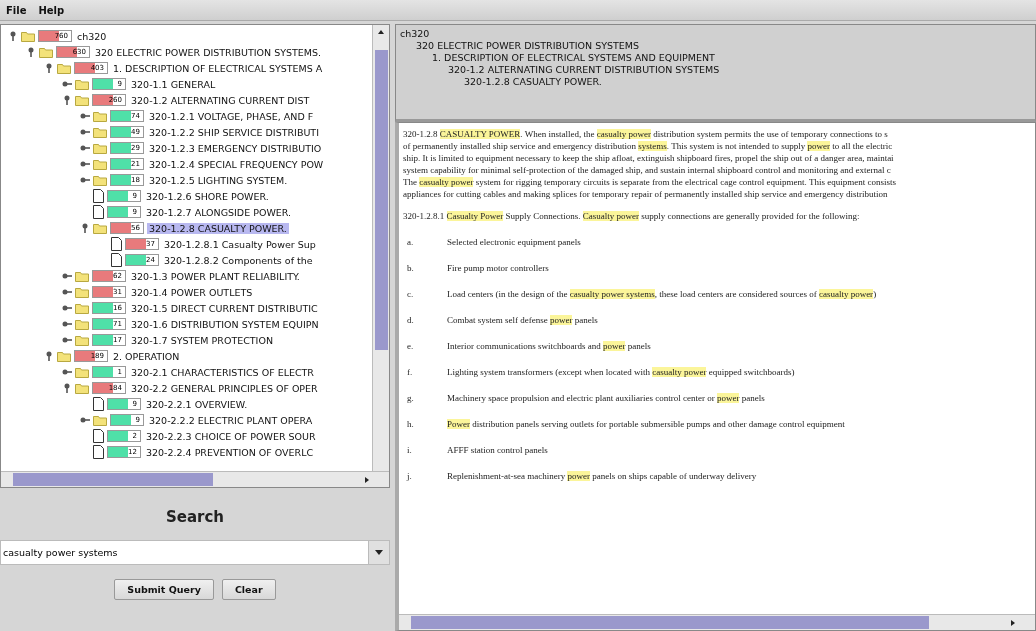 Image resolution: width=1036 pixels, height=631 pixels. What do you see at coordinates (646, 424) in the screenshot?
I see `list-item-text: Power distribution panels serving outlets for portable submersible pumps and other damage control equipment` at bounding box center [646, 424].